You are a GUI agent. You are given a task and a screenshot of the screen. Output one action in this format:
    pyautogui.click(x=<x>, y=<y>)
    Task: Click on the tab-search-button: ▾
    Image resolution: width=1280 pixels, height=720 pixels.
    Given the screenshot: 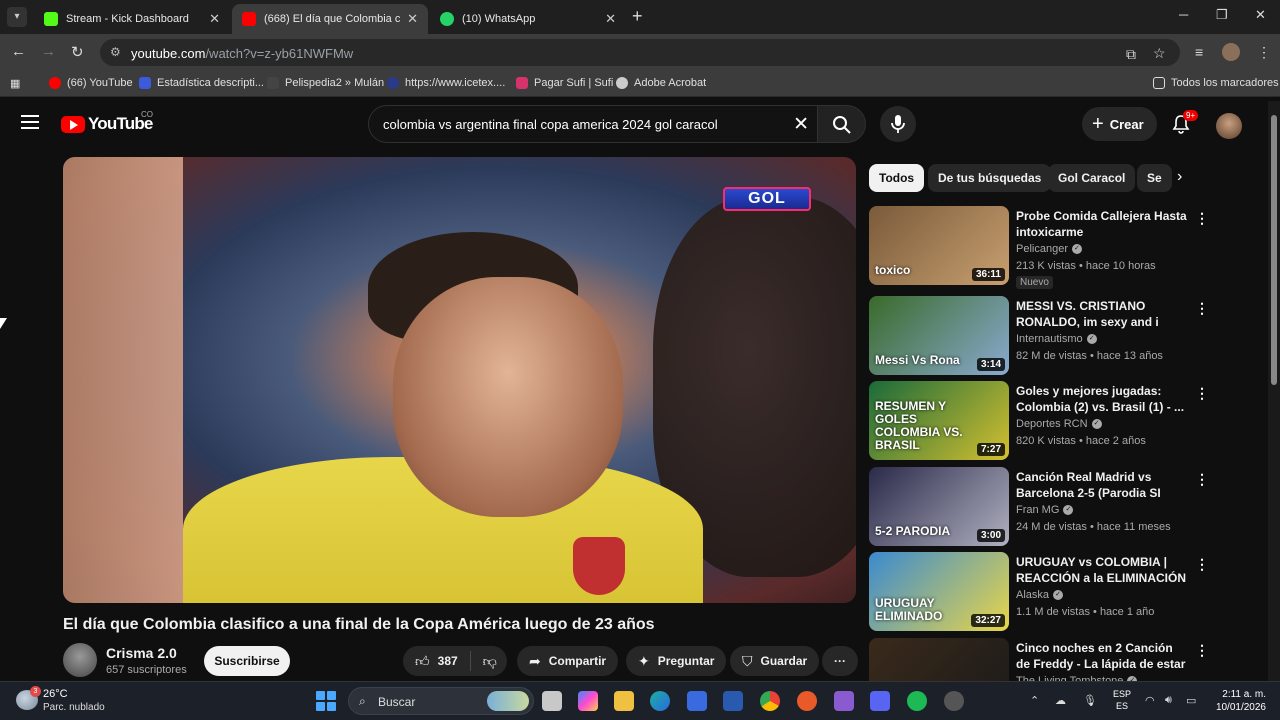 What is the action you would take?
    pyautogui.click(x=17, y=17)
    